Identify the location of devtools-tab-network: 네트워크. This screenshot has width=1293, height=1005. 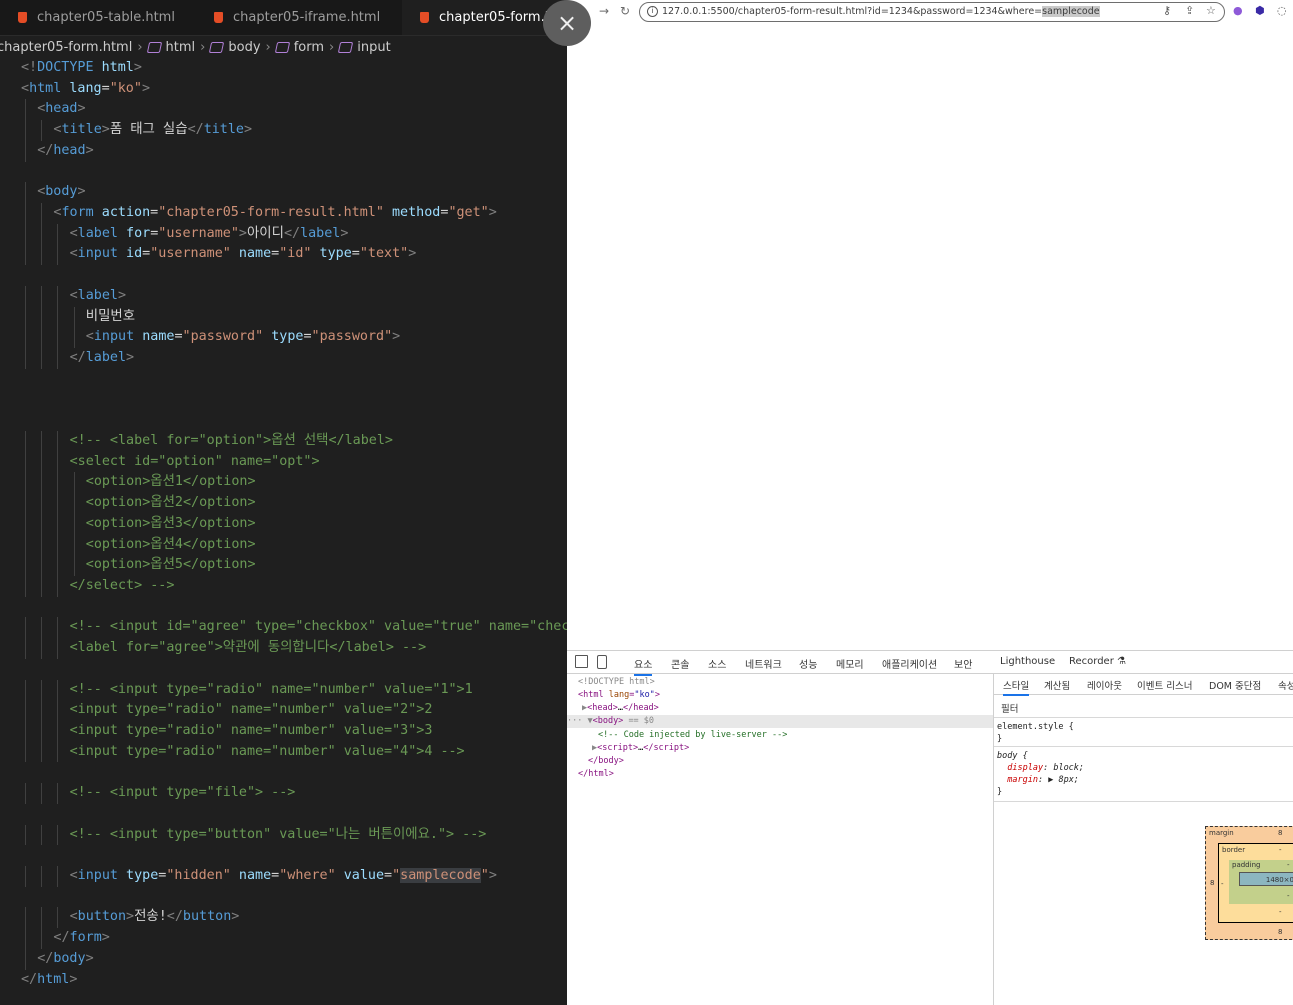
(763, 663).